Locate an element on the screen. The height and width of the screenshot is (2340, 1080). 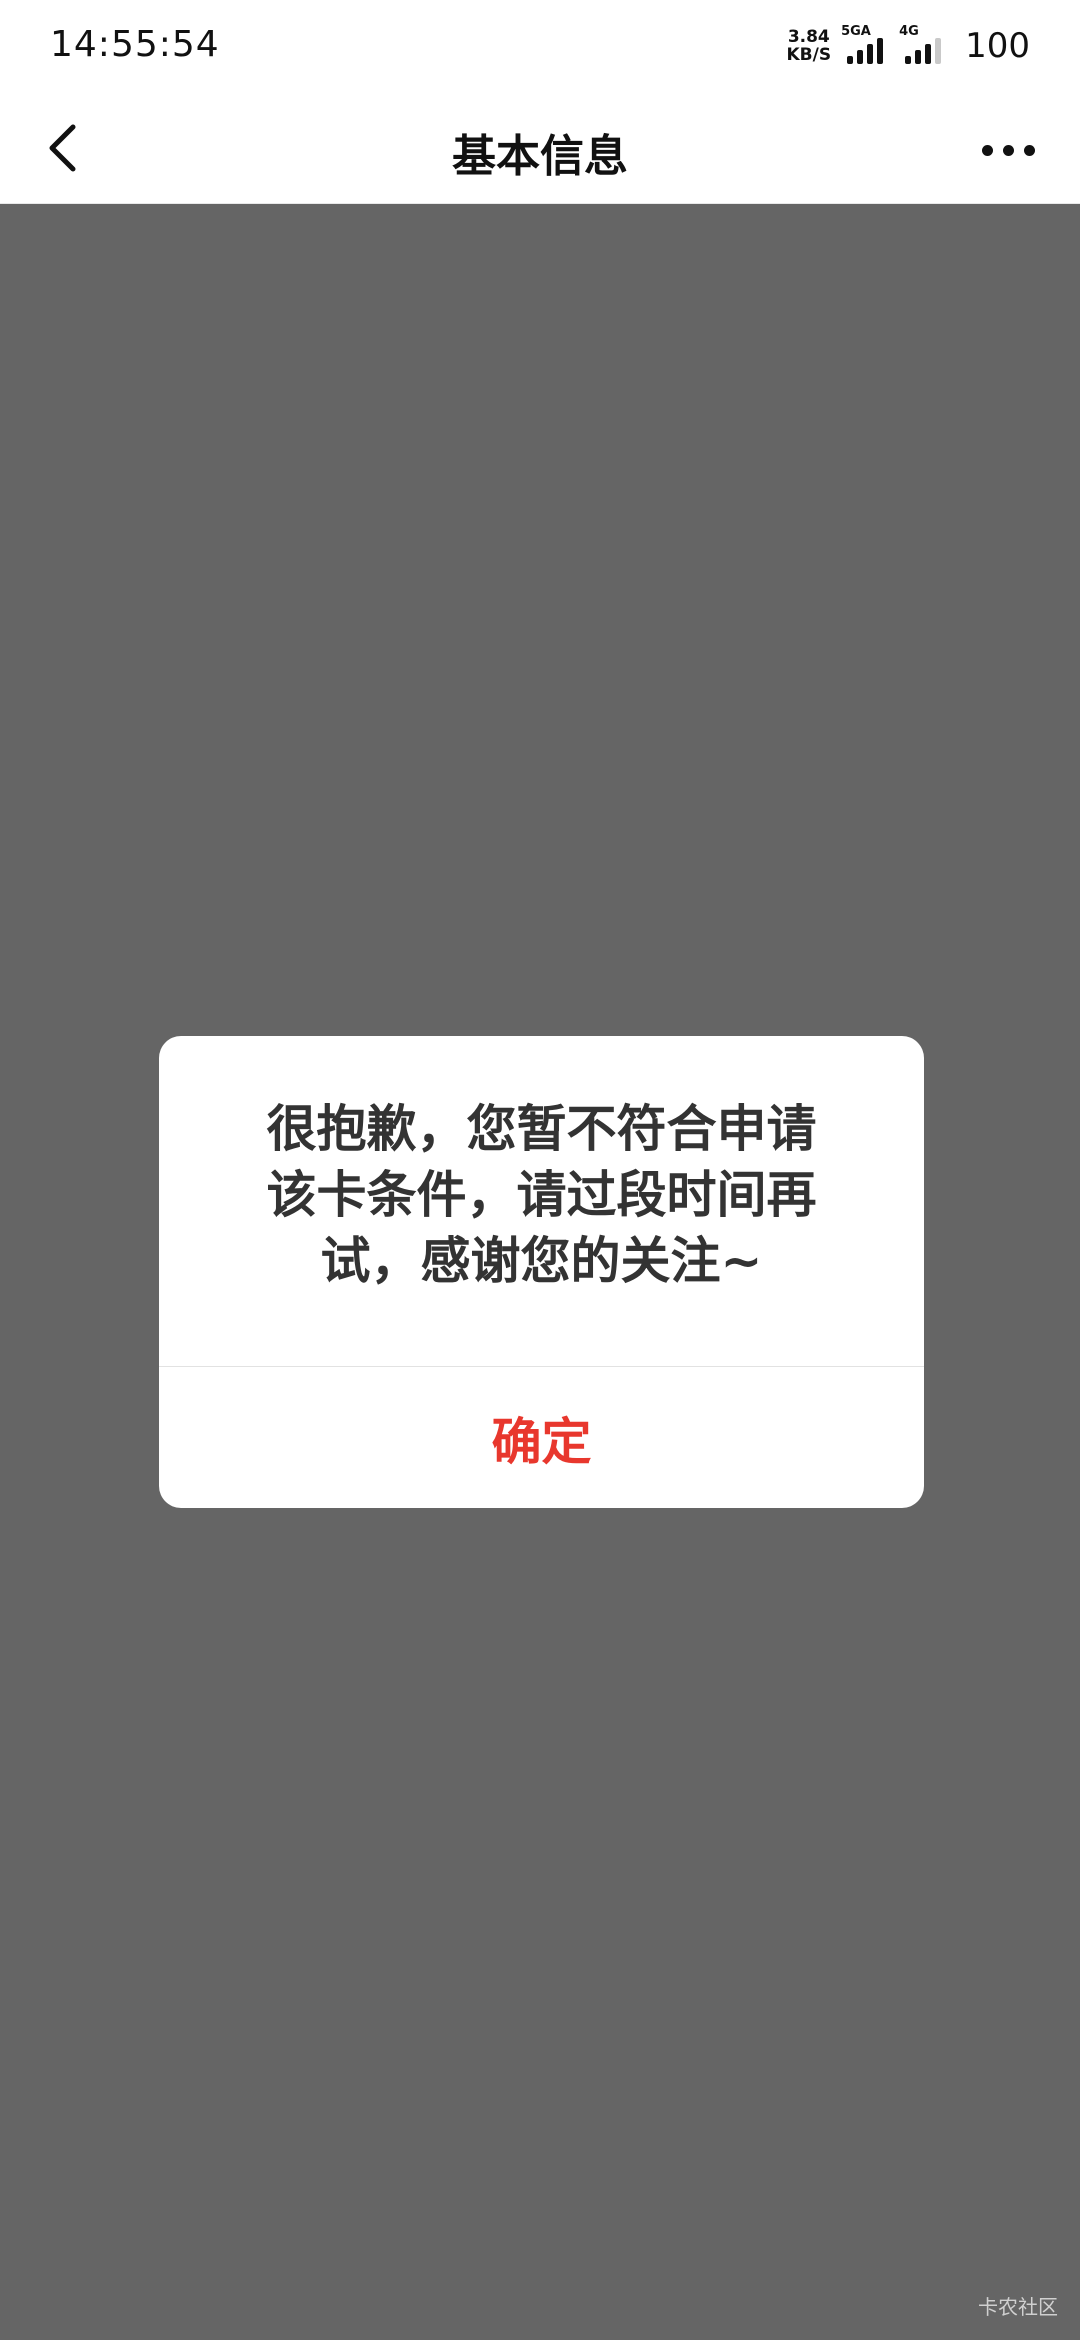
more-button is located at coordinates (1008, 150).